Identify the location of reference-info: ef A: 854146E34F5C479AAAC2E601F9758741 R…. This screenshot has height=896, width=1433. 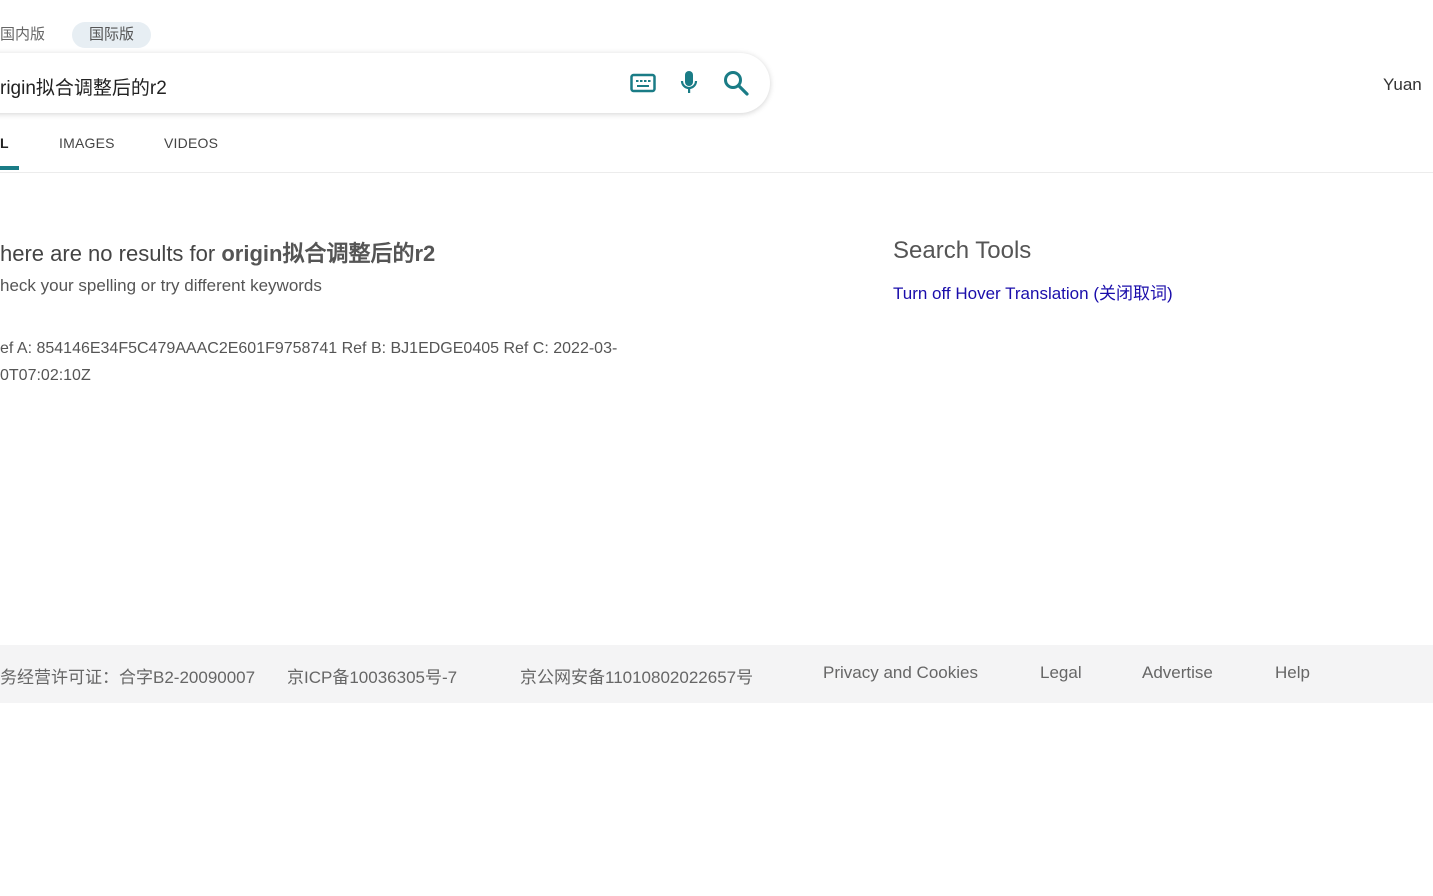
(308, 362).